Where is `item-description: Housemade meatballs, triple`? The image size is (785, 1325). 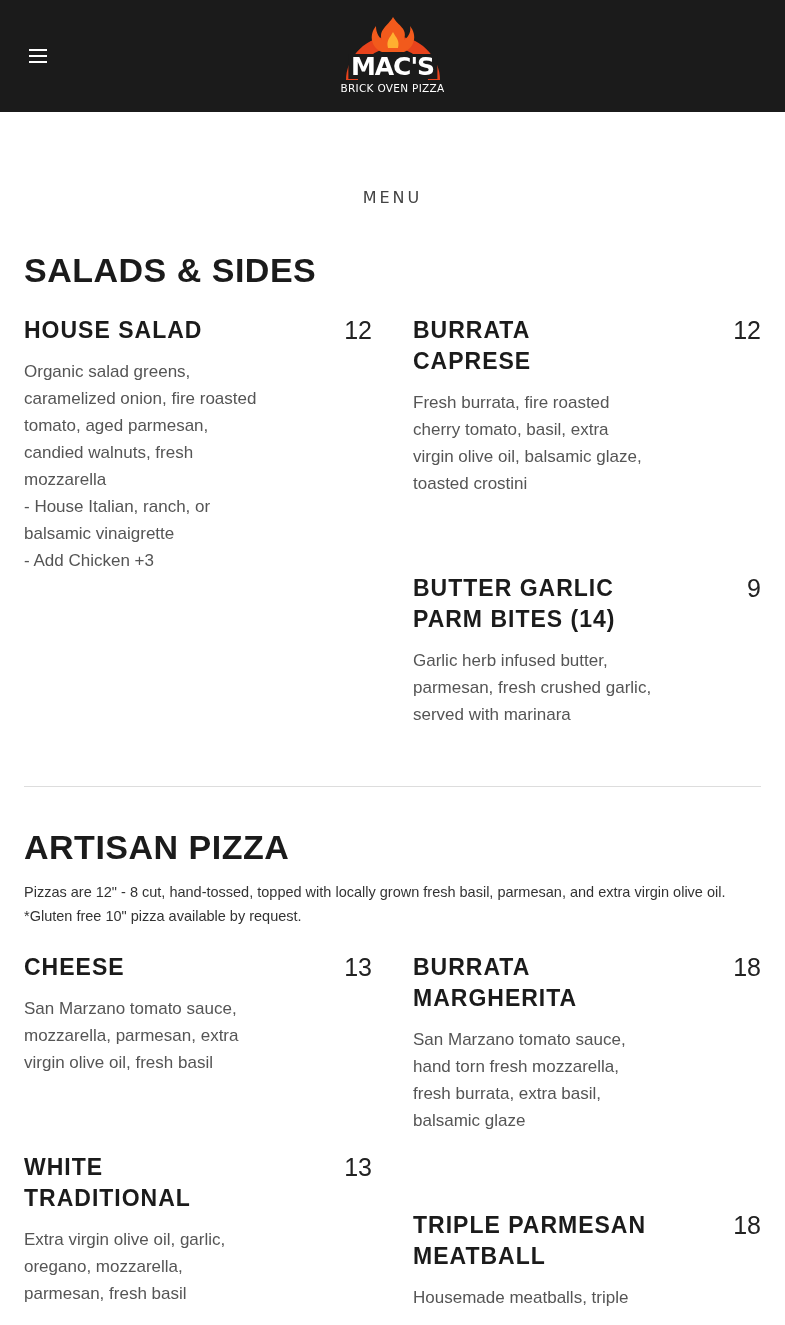
item-description: Housemade meatballs, triple is located at coordinates (521, 1297).